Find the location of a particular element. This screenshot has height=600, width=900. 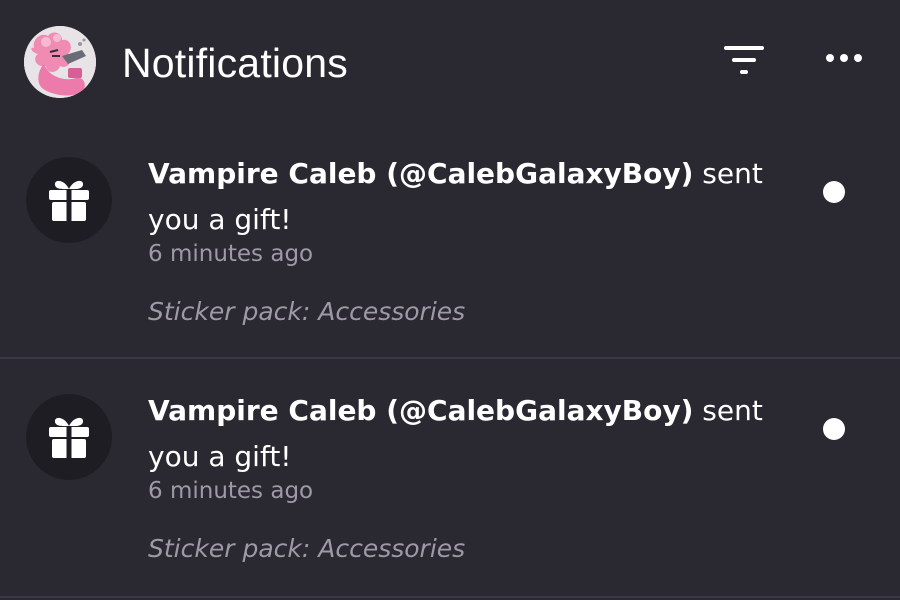

filter-icon is located at coordinates (744, 60).